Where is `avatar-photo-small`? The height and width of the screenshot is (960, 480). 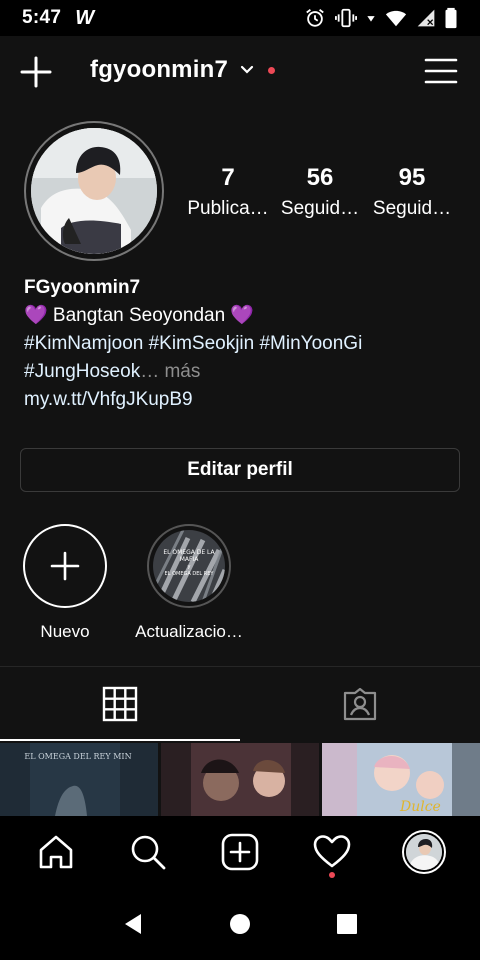
avatar-photo-small is located at coordinates (424, 852).